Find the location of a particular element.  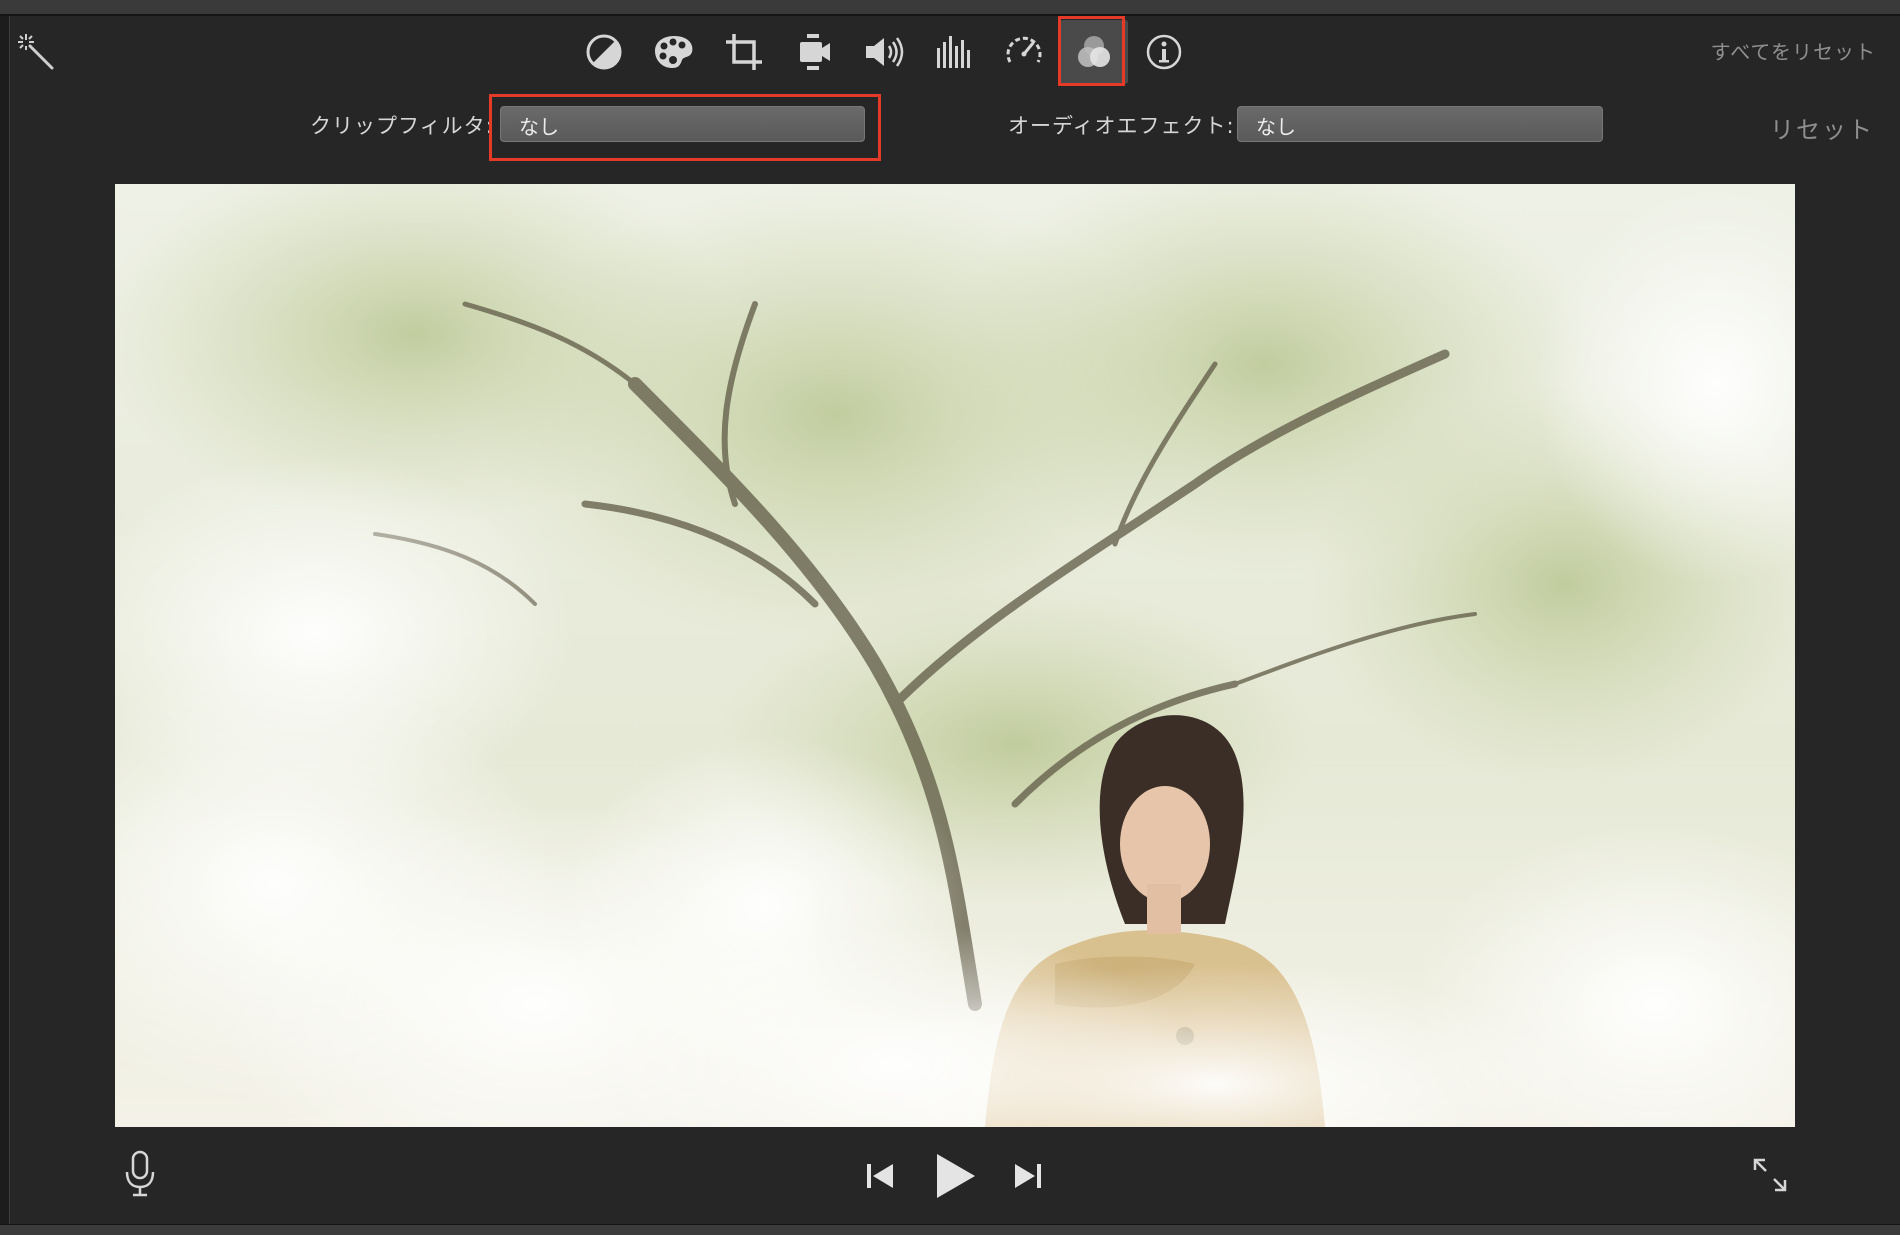

color-correction-icon is located at coordinates (674, 52).